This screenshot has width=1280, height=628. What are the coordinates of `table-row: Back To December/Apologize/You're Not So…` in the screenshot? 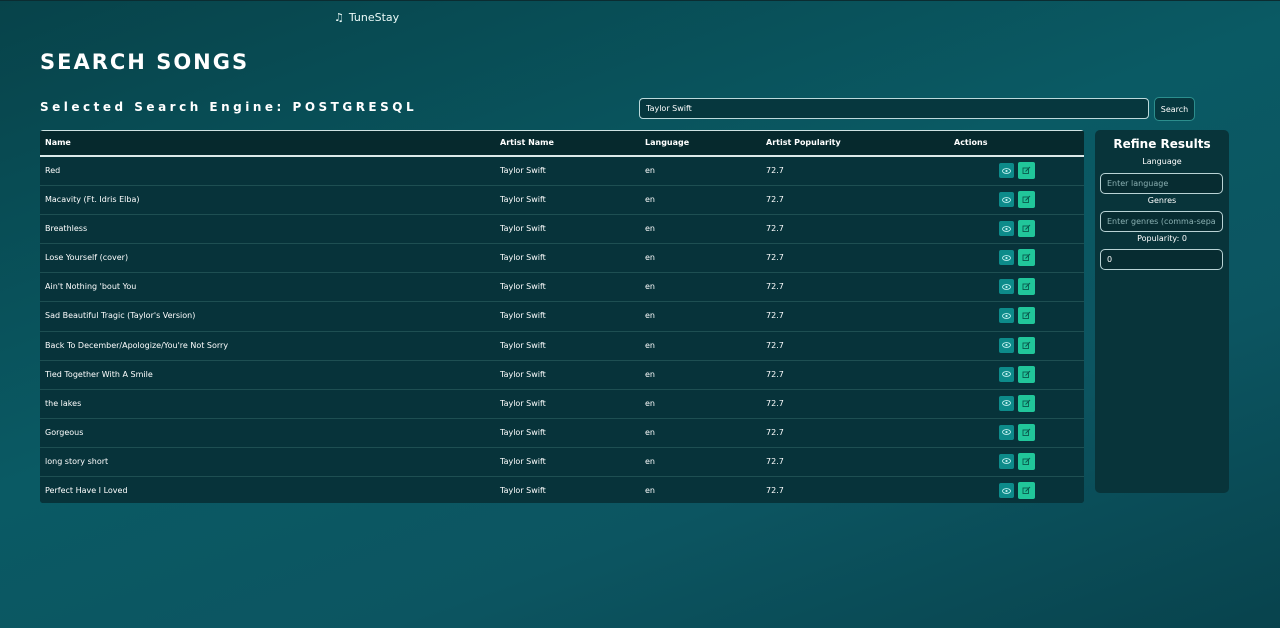 It's located at (562, 346).